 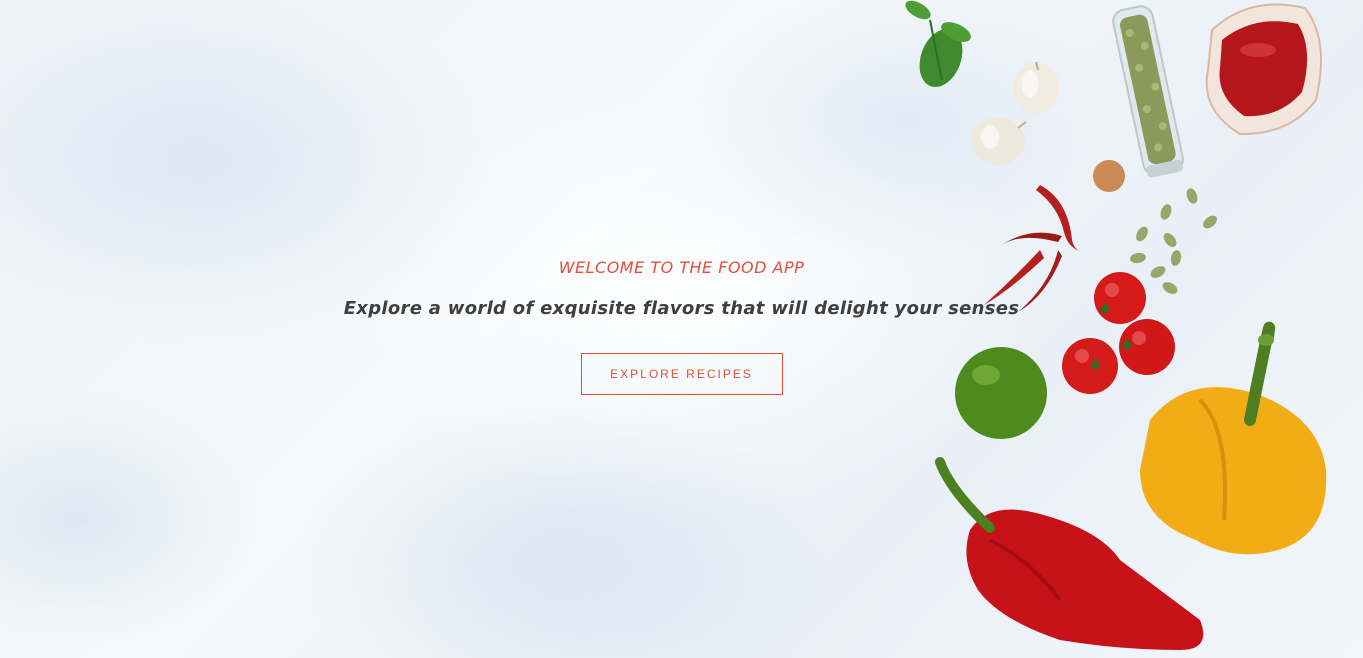 What do you see at coordinates (681, 374) in the screenshot?
I see `explore-recipes-button: EXPLORE RECIPES` at bounding box center [681, 374].